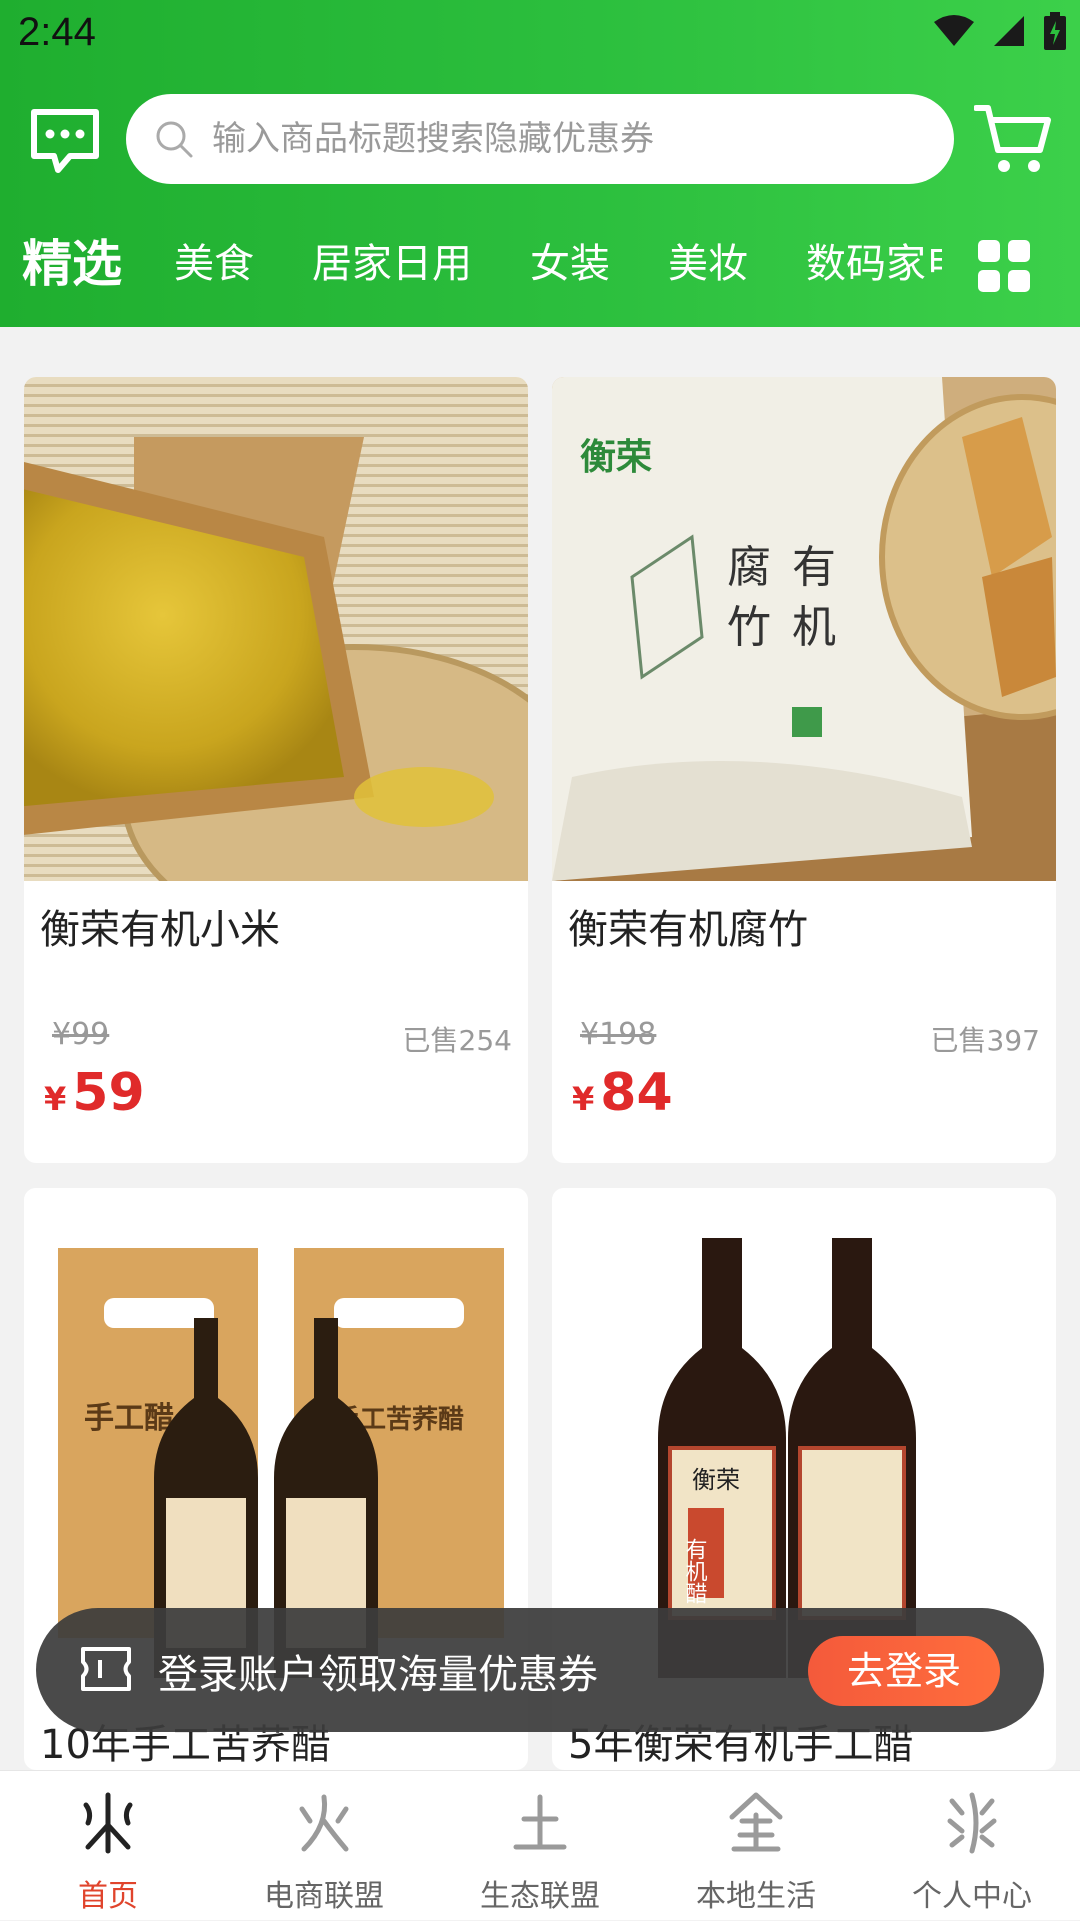 Image resolution: width=1080 pixels, height=1921 pixels. Describe the element at coordinates (129, 1418) in the screenshot. I see `box-label: 手工醋` at that location.